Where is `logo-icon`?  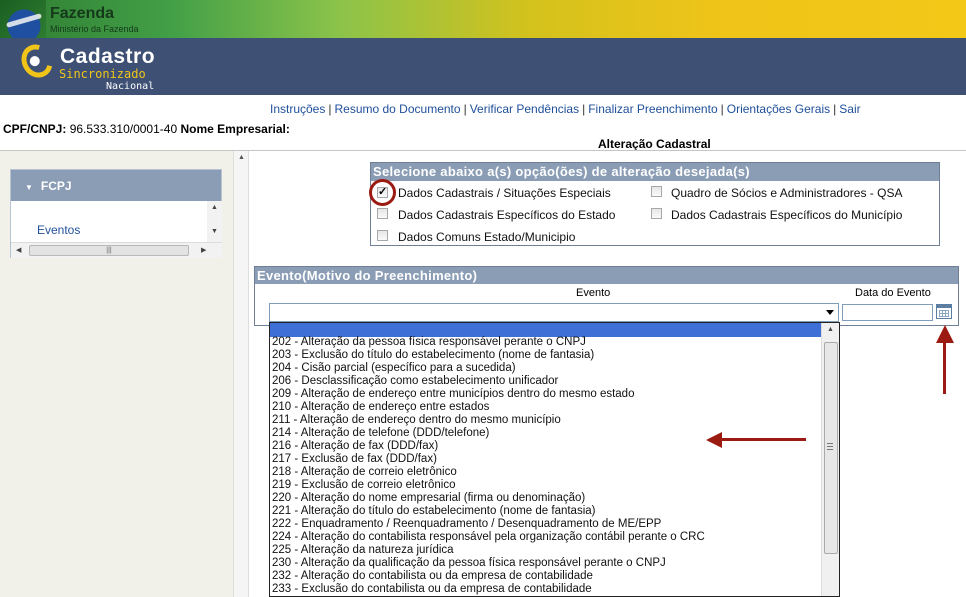
logo-icon is located at coordinates (37, 61).